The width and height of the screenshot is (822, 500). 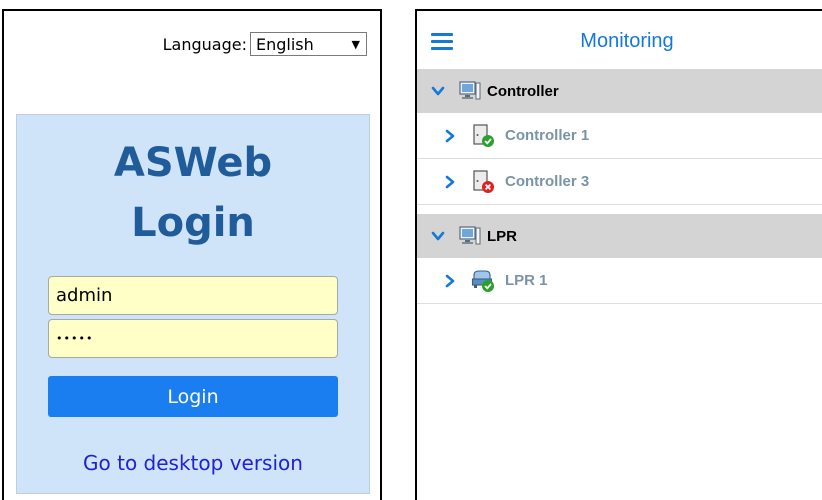 What do you see at coordinates (193, 396) in the screenshot?
I see `login-button: Login` at bounding box center [193, 396].